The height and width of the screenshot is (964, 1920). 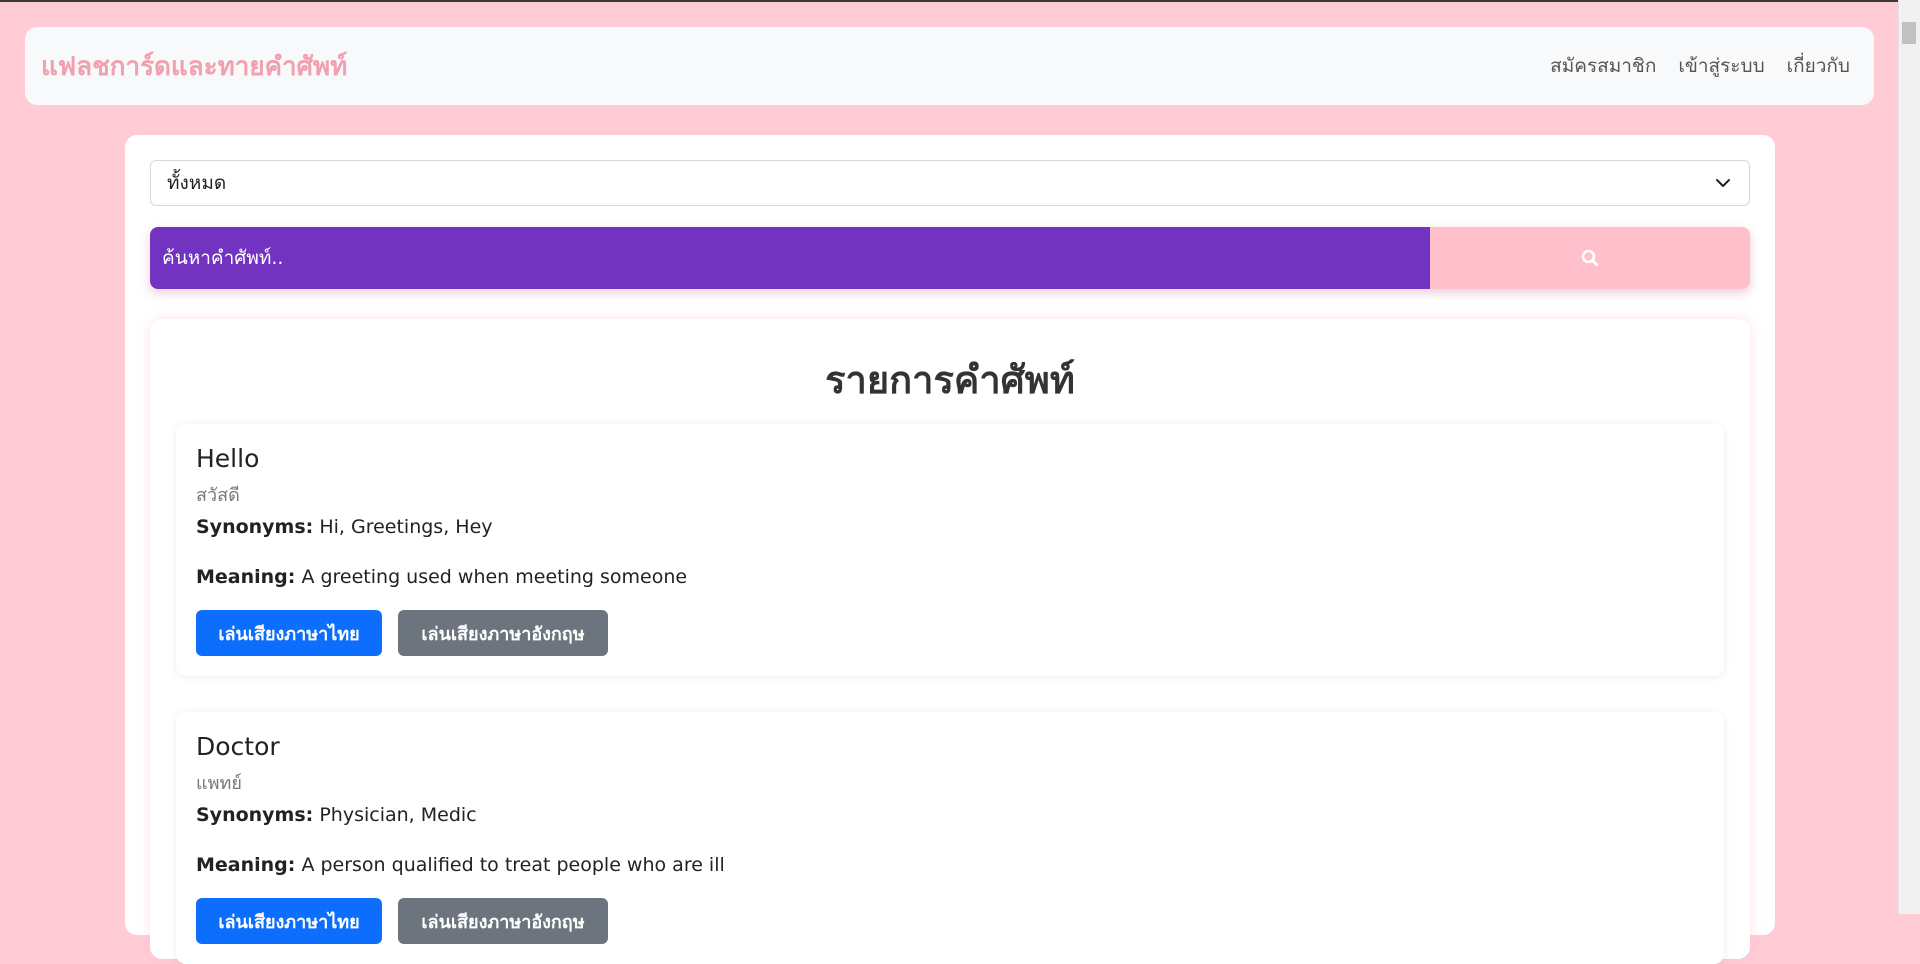 What do you see at coordinates (197, 183) in the screenshot?
I see `category-select-value: ทั้งหมด` at bounding box center [197, 183].